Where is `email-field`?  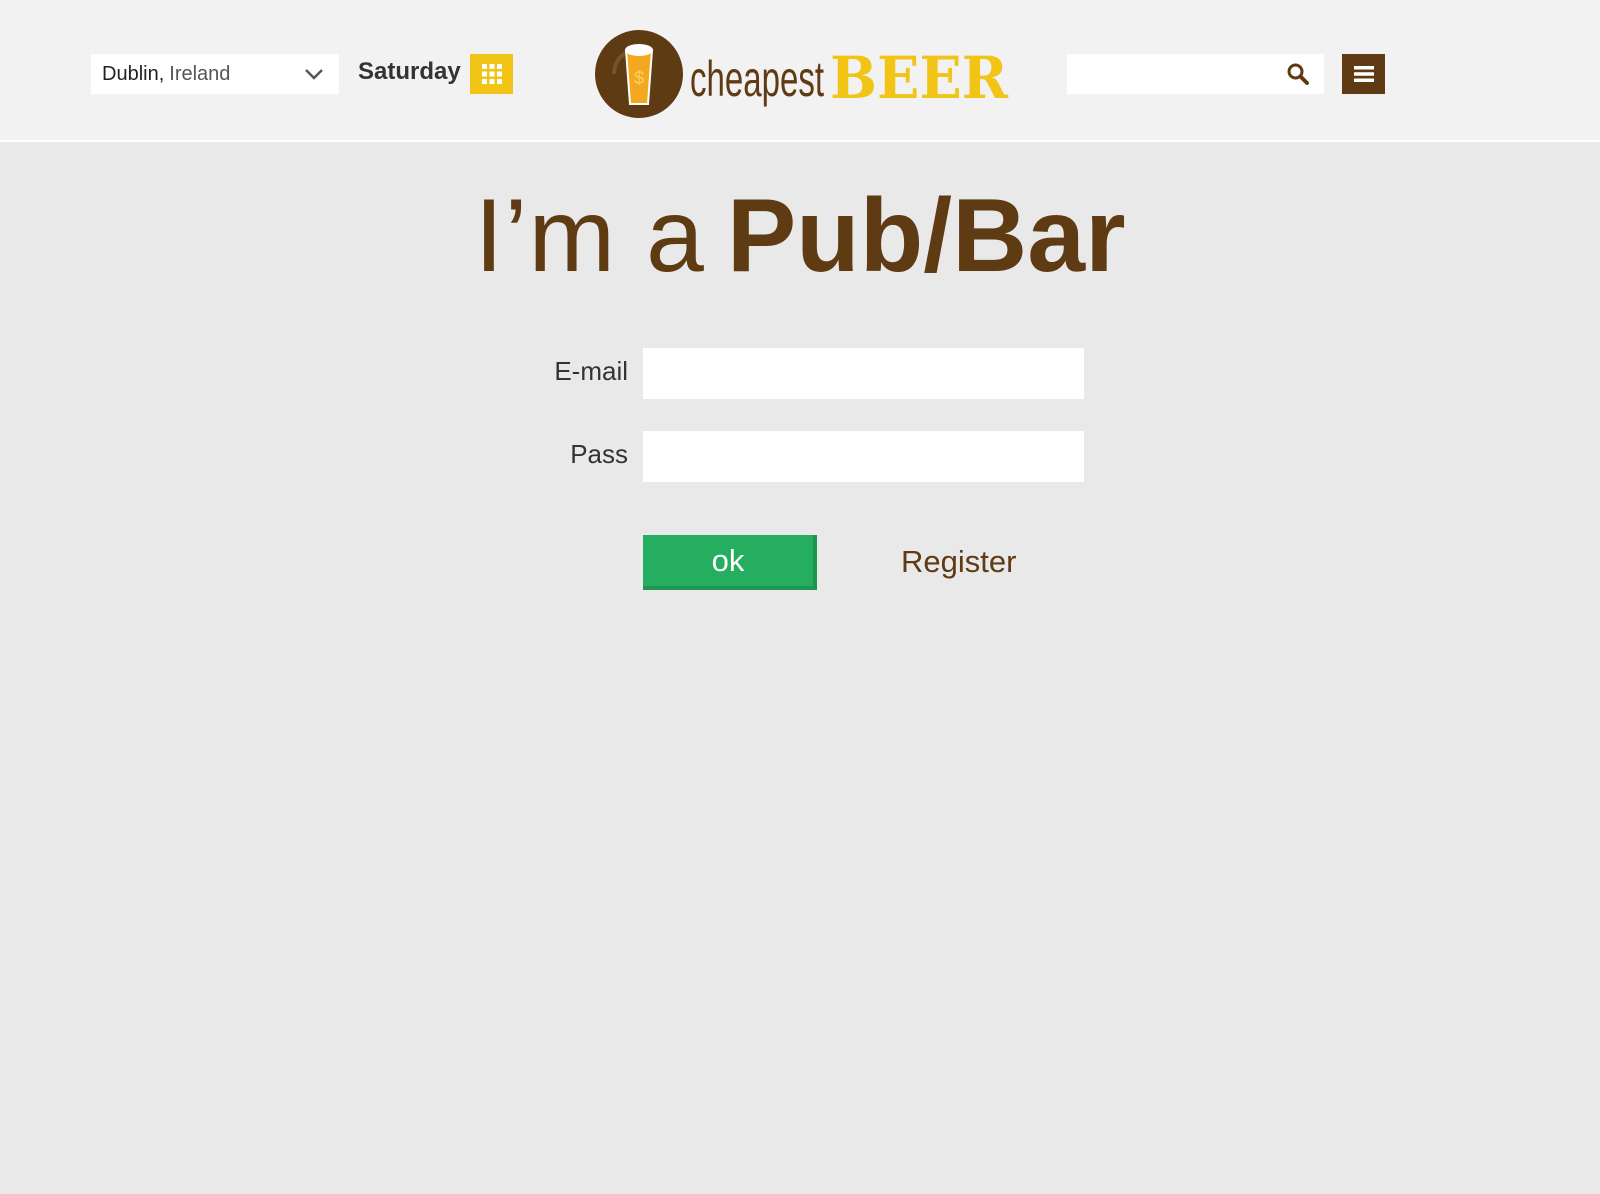
email-field is located at coordinates (863, 373).